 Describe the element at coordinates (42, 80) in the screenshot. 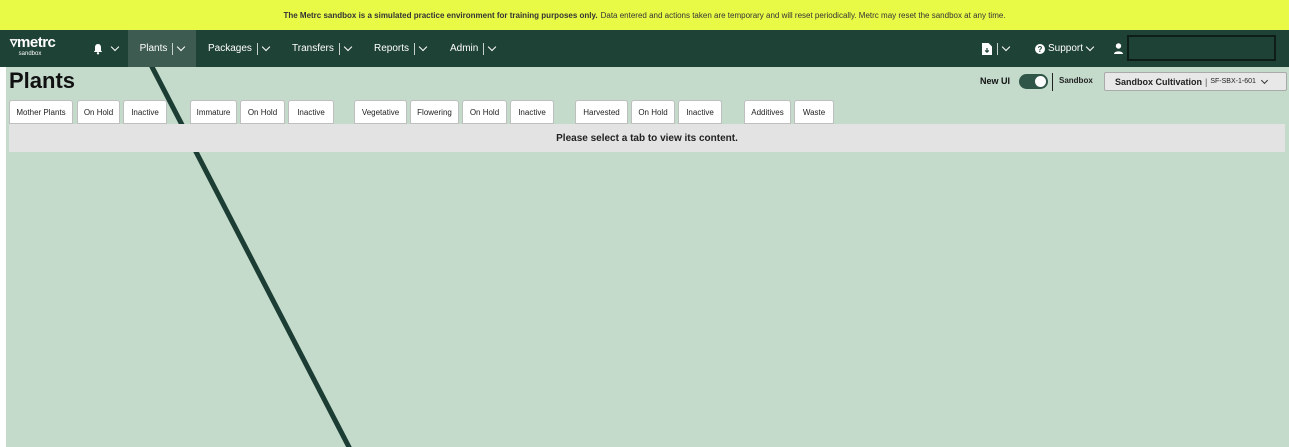

I see `page-title: Plants` at that location.